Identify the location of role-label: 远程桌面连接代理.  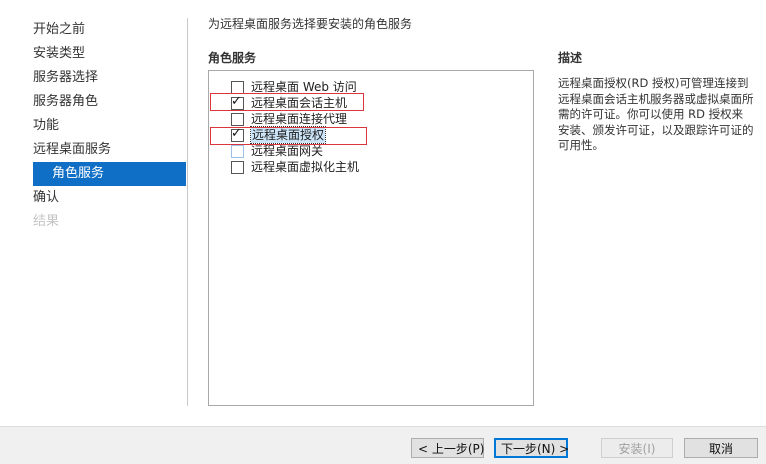
(299, 119).